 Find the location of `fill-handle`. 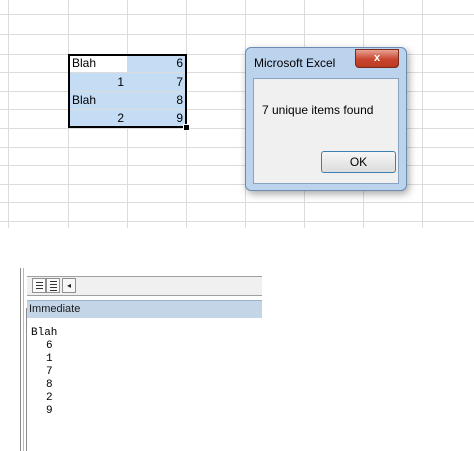

fill-handle is located at coordinates (186, 127).